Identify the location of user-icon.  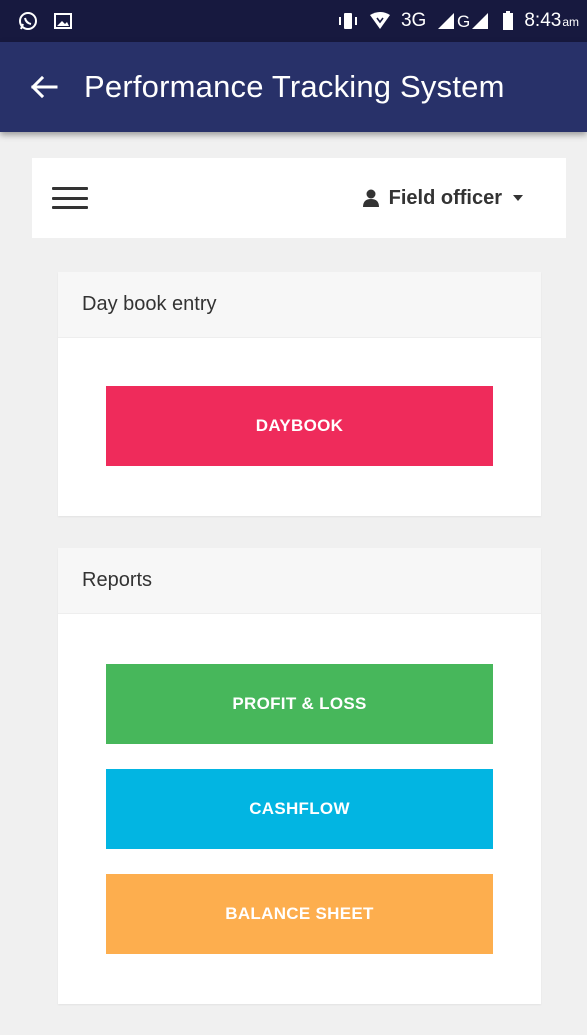
(370, 198).